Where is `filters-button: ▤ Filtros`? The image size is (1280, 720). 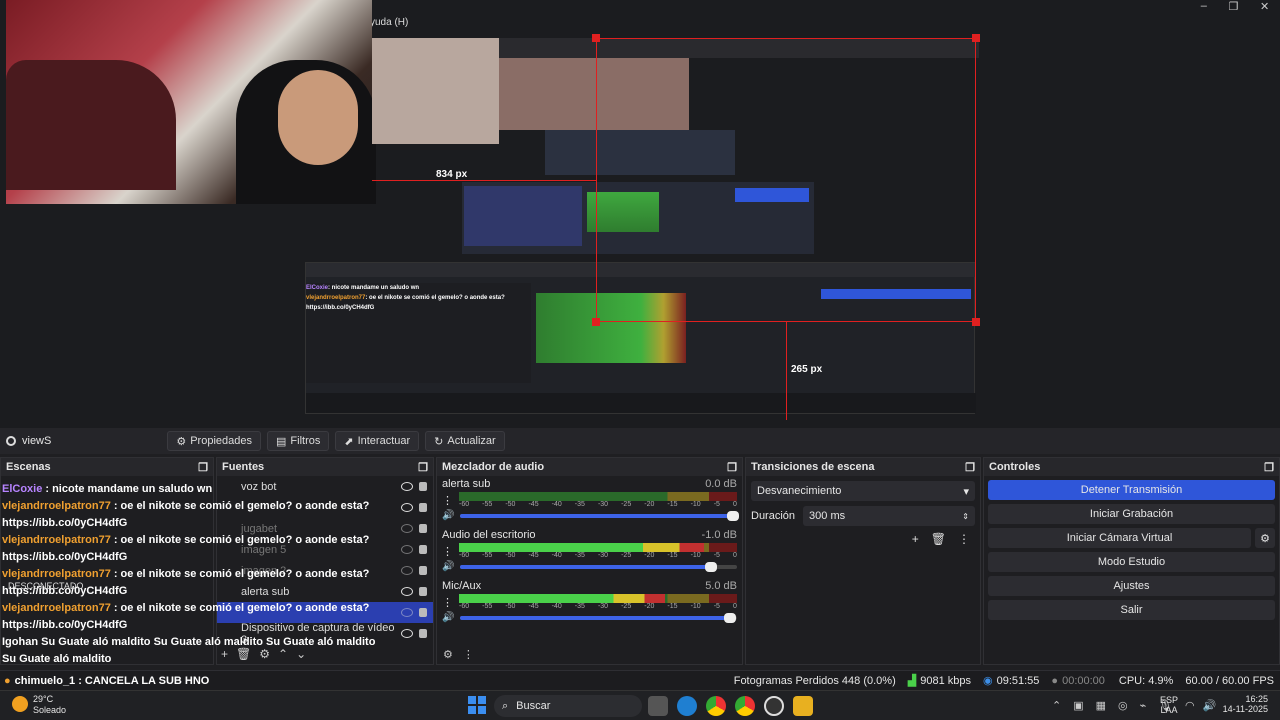
filters-button: ▤ Filtros is located at coordinates (298, 441).